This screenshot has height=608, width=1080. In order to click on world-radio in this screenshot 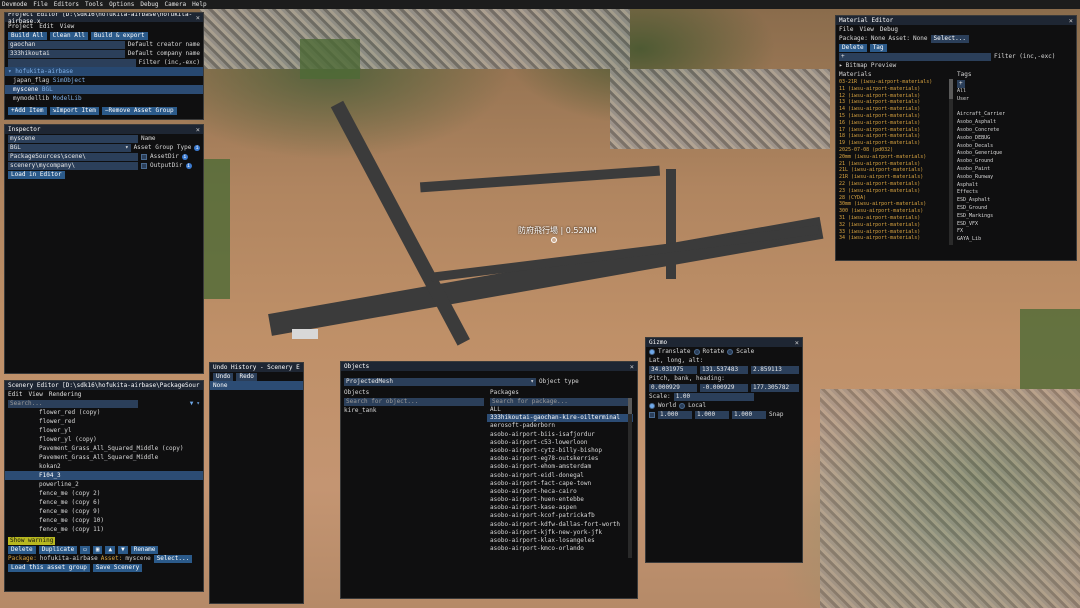, I will do `click(652, 405)`.